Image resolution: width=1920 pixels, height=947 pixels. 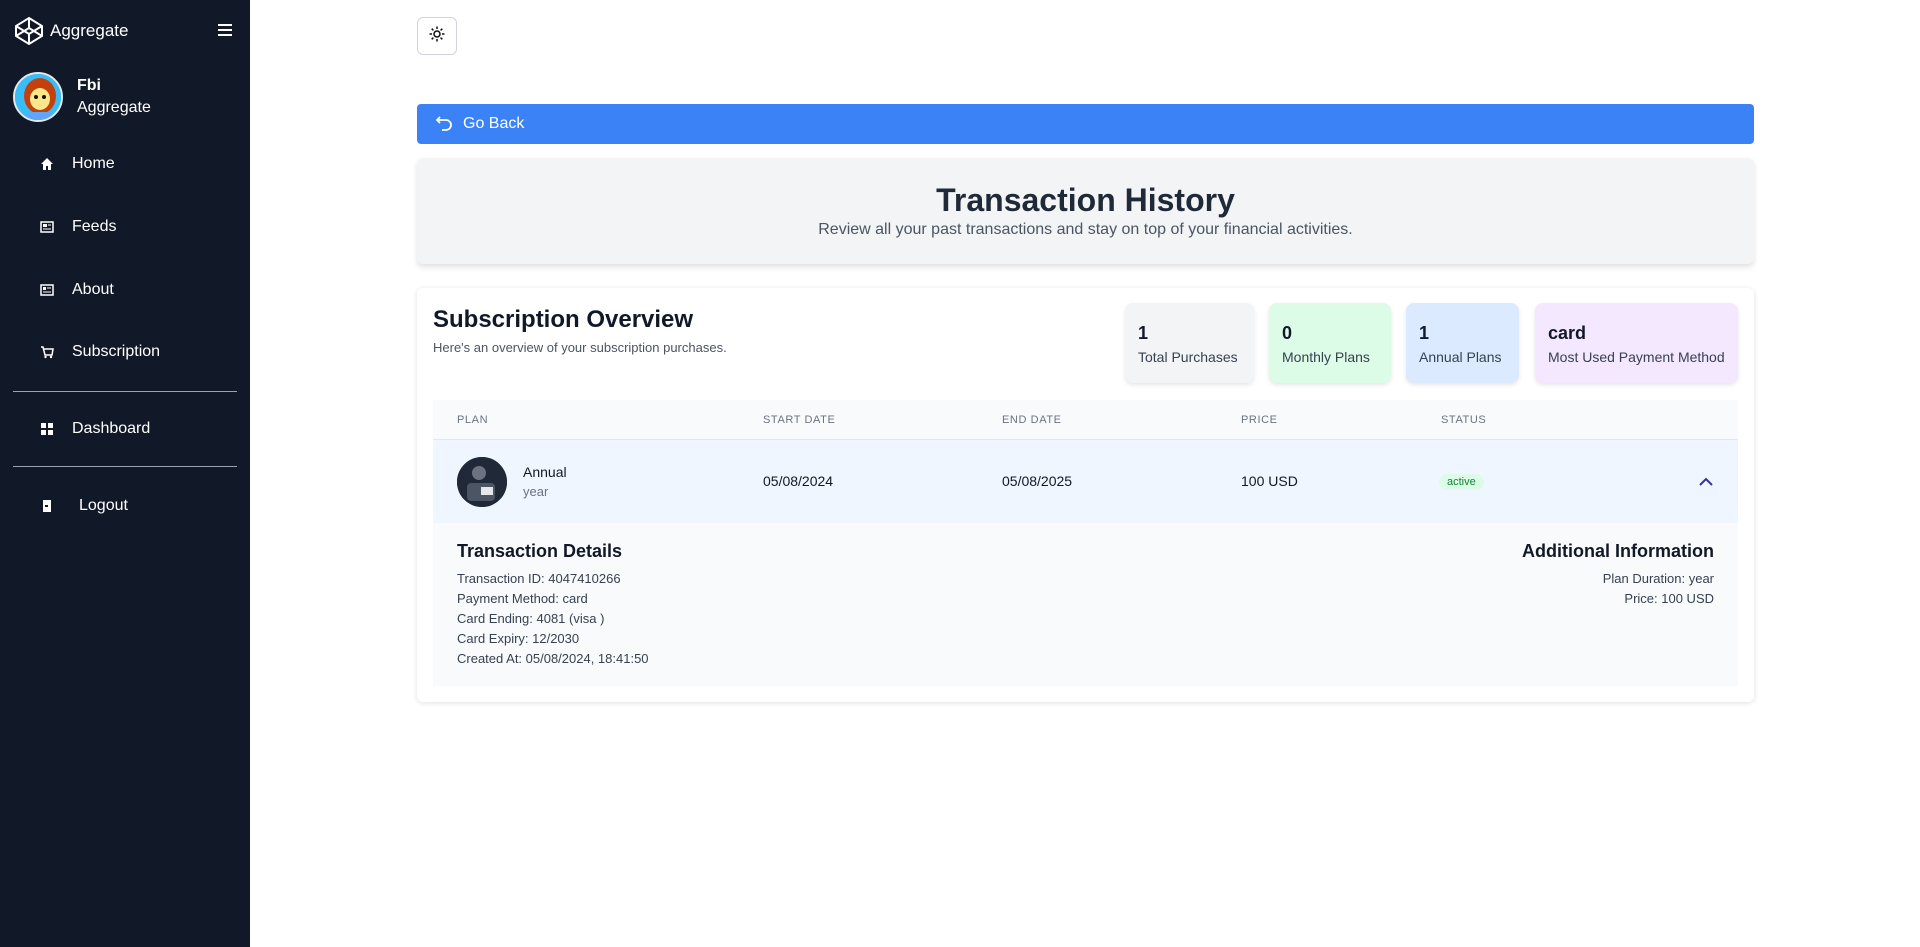 What do you see at coordinates (1460, 357) in the screenshot?
I see `stat-label: Annual Plans` at bounding box center [1460, 357].